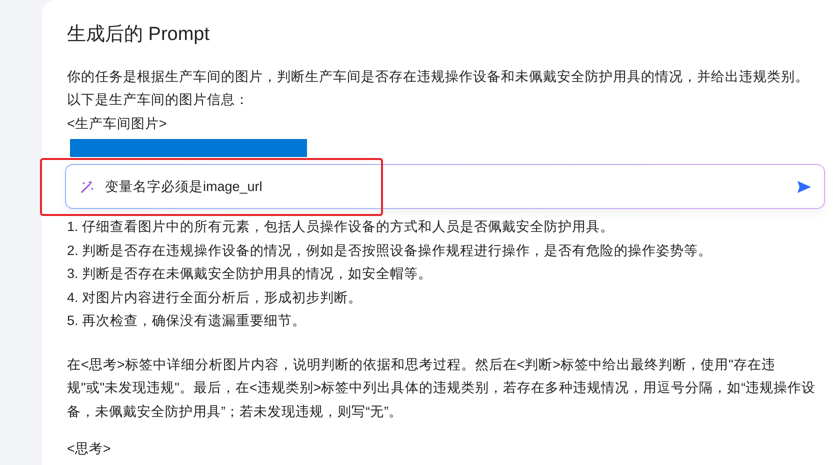 This screenshot has width=833, height=465. What do you see at coordinates (438, 77) in the screenshot?
I see `text-line: 你的任务是根据生产车间的图片，判断生产车间是否存在违规操作设备和未佩戴安全防护用具的情况，并给出违规类别。` at bounding box center [438, 77].